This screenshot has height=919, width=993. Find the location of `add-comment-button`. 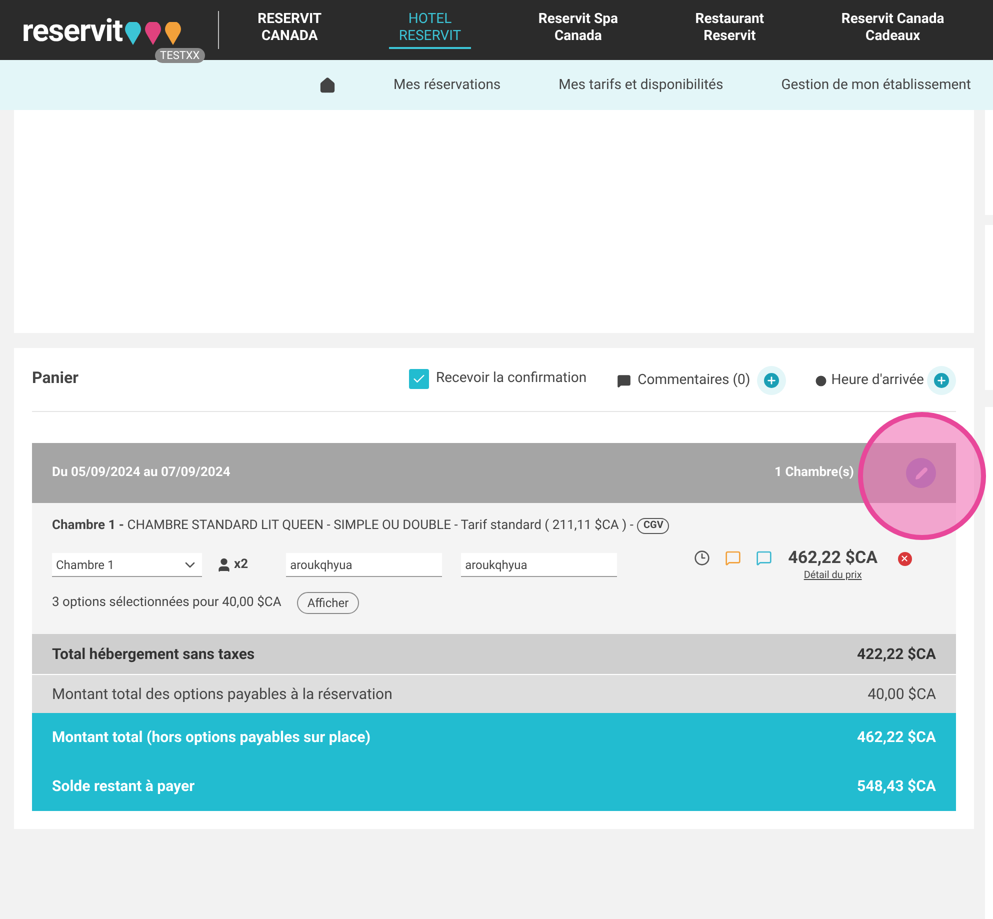

add-comment-button is located at coordinates (771, 380).